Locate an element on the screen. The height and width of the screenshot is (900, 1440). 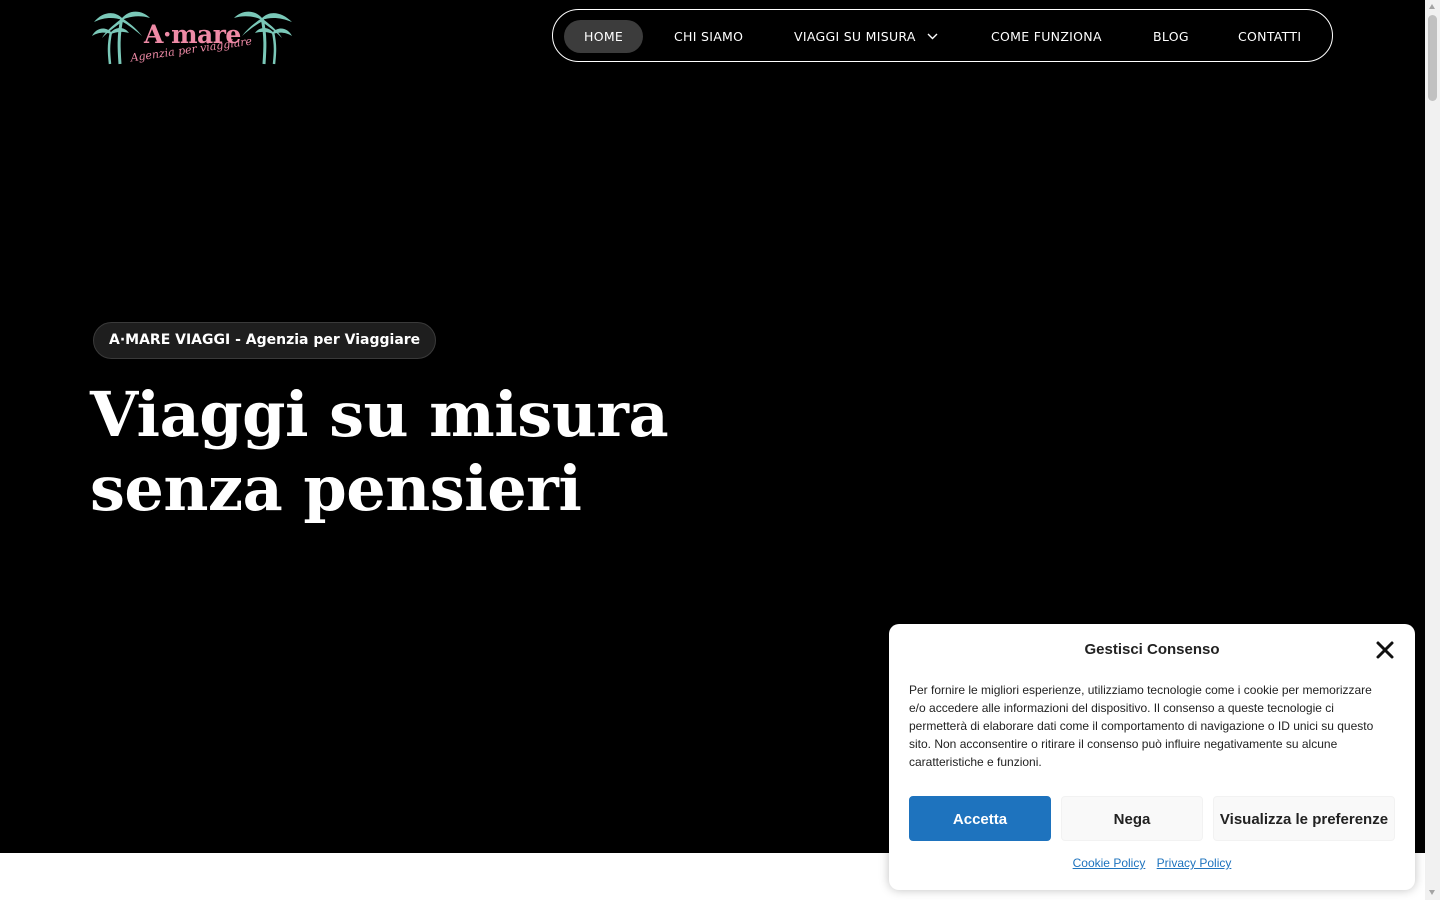
nav-item-chi-siamo: CHI SIAMO is located at coordinates (708, 36).